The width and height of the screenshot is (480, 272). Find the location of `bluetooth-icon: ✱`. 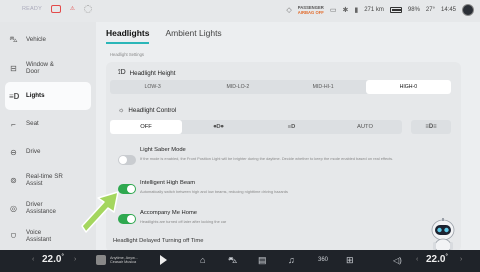

bluetooth-icon: ✱ is located at coordinates (345, 10).